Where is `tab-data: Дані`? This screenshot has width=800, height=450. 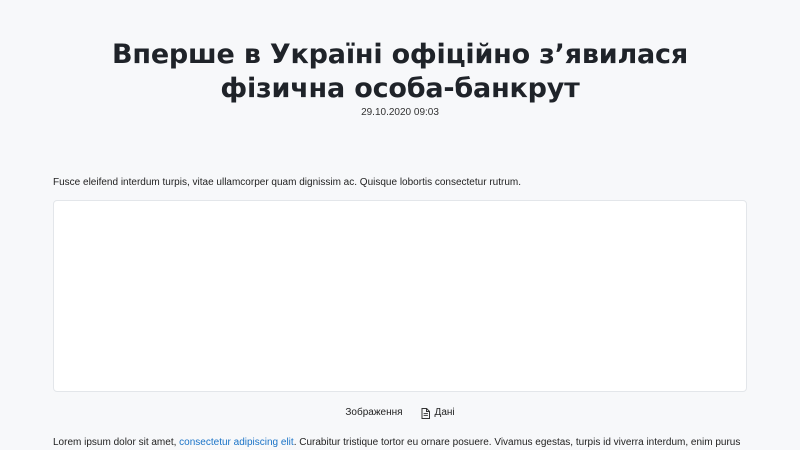
tab-data: Дані is located at coordinates (438, 413).